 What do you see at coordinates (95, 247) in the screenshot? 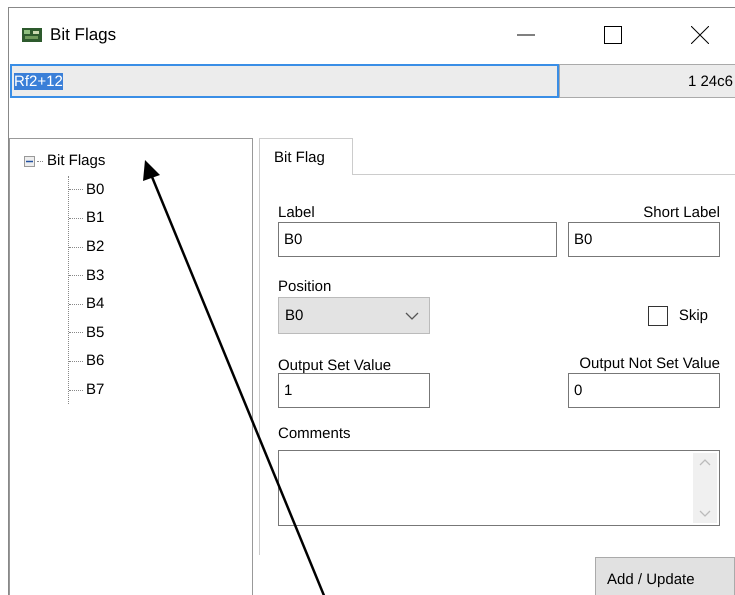
I see `tree-item: B2` at bounding box center [95, 247].